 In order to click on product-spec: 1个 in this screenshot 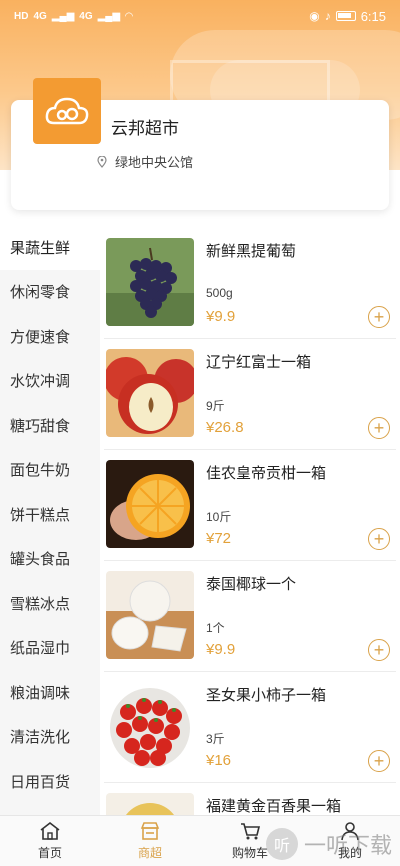, I will do `click(215, 628)`.